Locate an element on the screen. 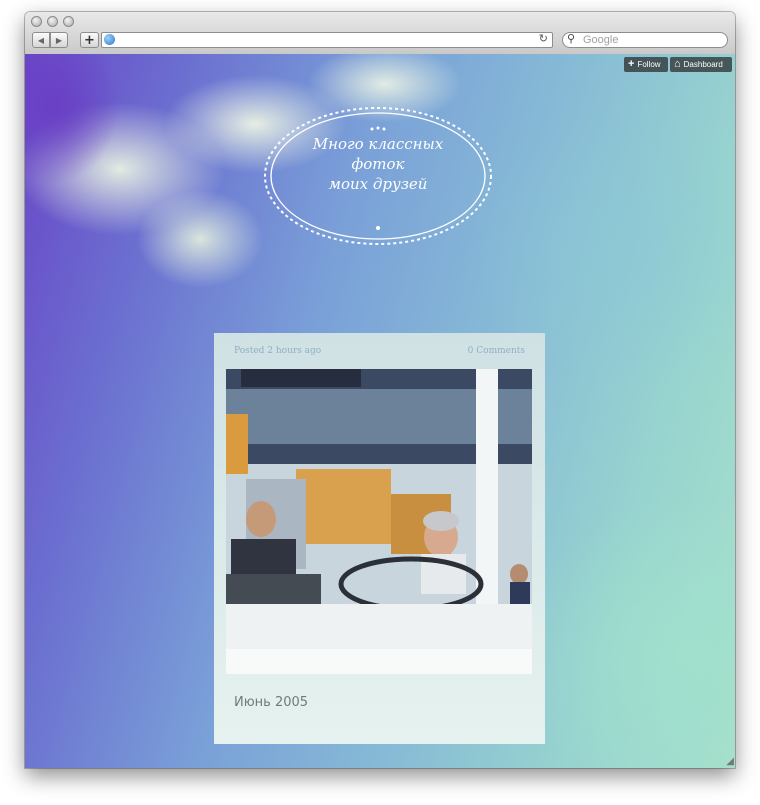  search-field: ⚲ is located at coordinates (645, 40).